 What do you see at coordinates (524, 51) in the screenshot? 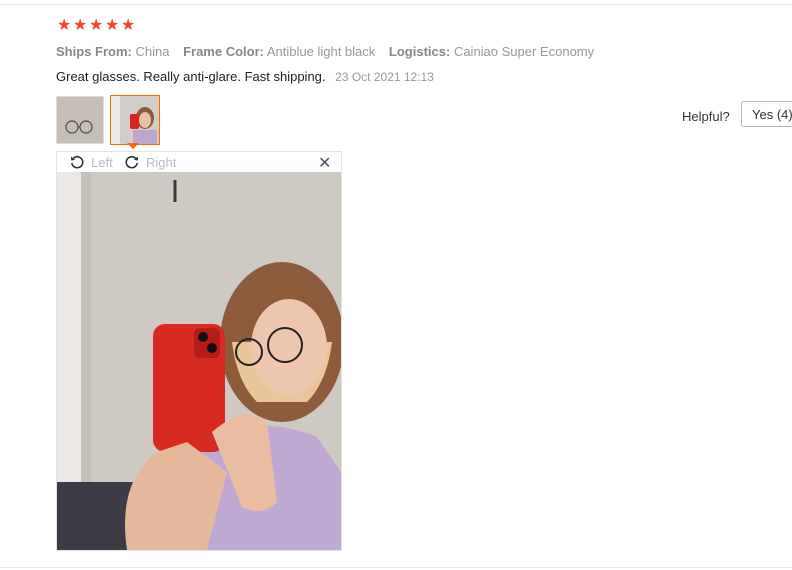
I see `logistics-value: Cainiao Super Economy` at bounding box center [524, 51].